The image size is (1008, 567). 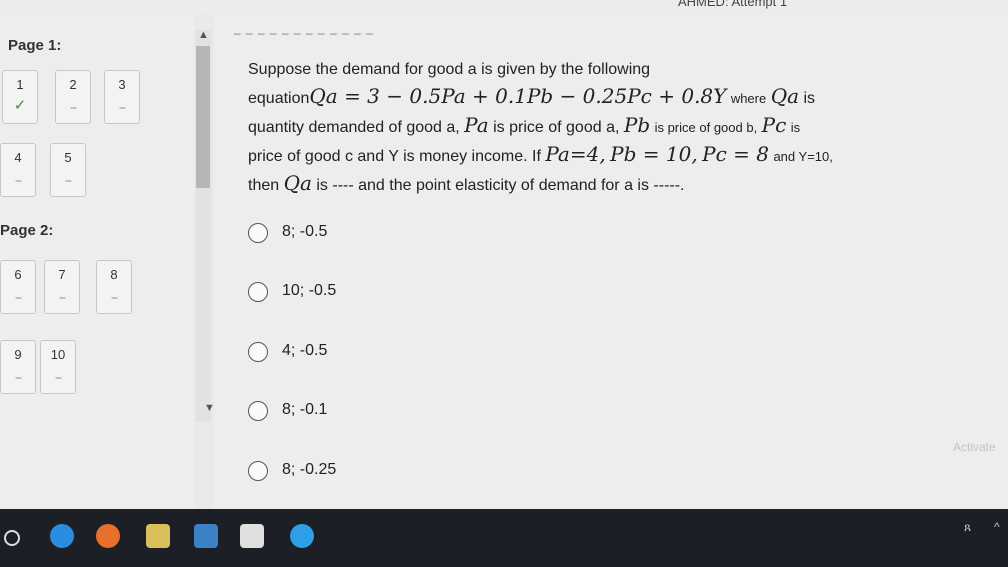 I want to click on qa-symbol-2: Qa, so click(x=297, y=183).